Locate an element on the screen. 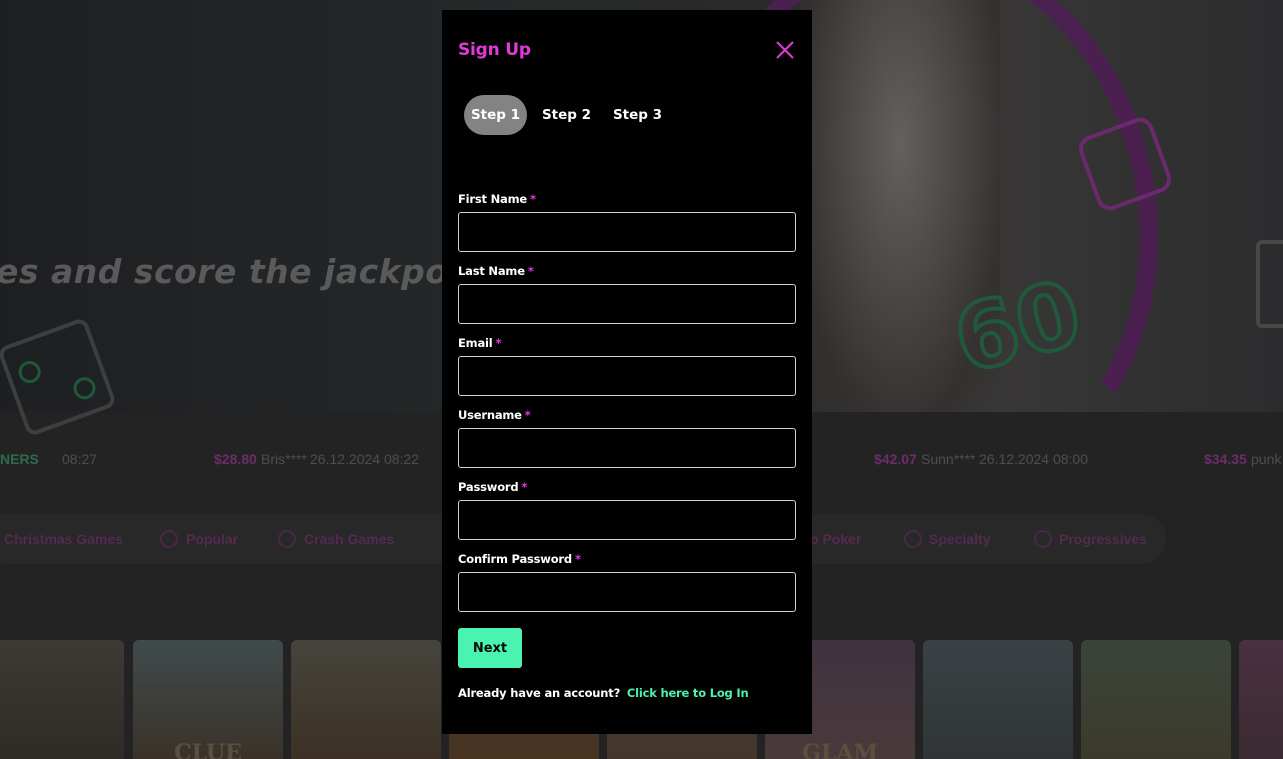 Image resolution: width=1283 pixels, height=759 pixels. category-crash-games: Crash Games is located at coordinates (349, 539).